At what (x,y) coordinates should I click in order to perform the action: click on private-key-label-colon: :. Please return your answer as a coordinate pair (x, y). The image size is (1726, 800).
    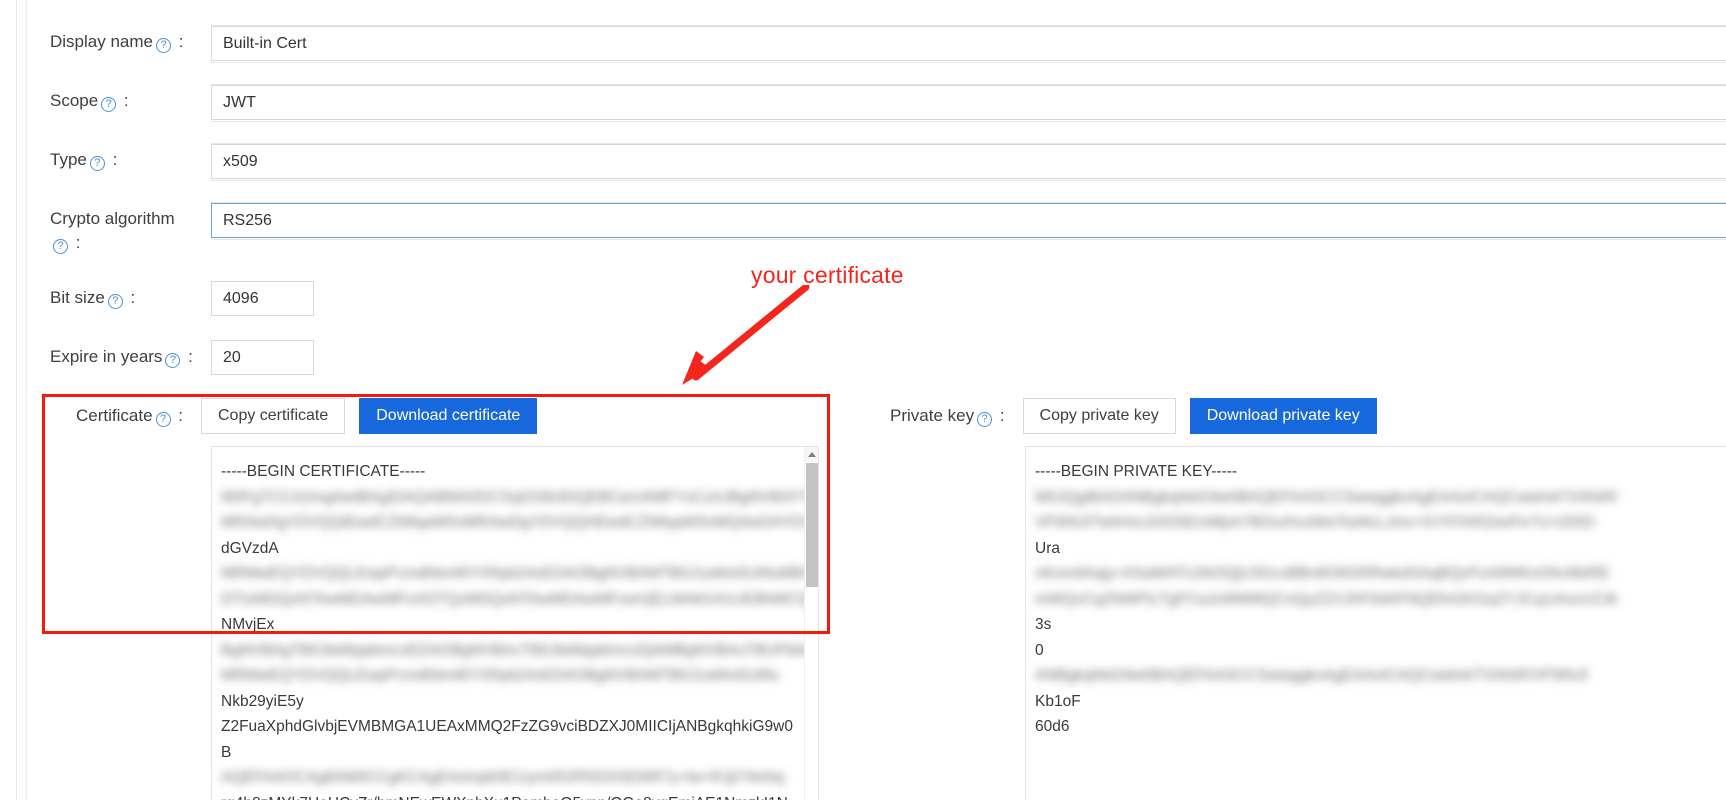
    Looking at the image, I should click on (1000, 415).